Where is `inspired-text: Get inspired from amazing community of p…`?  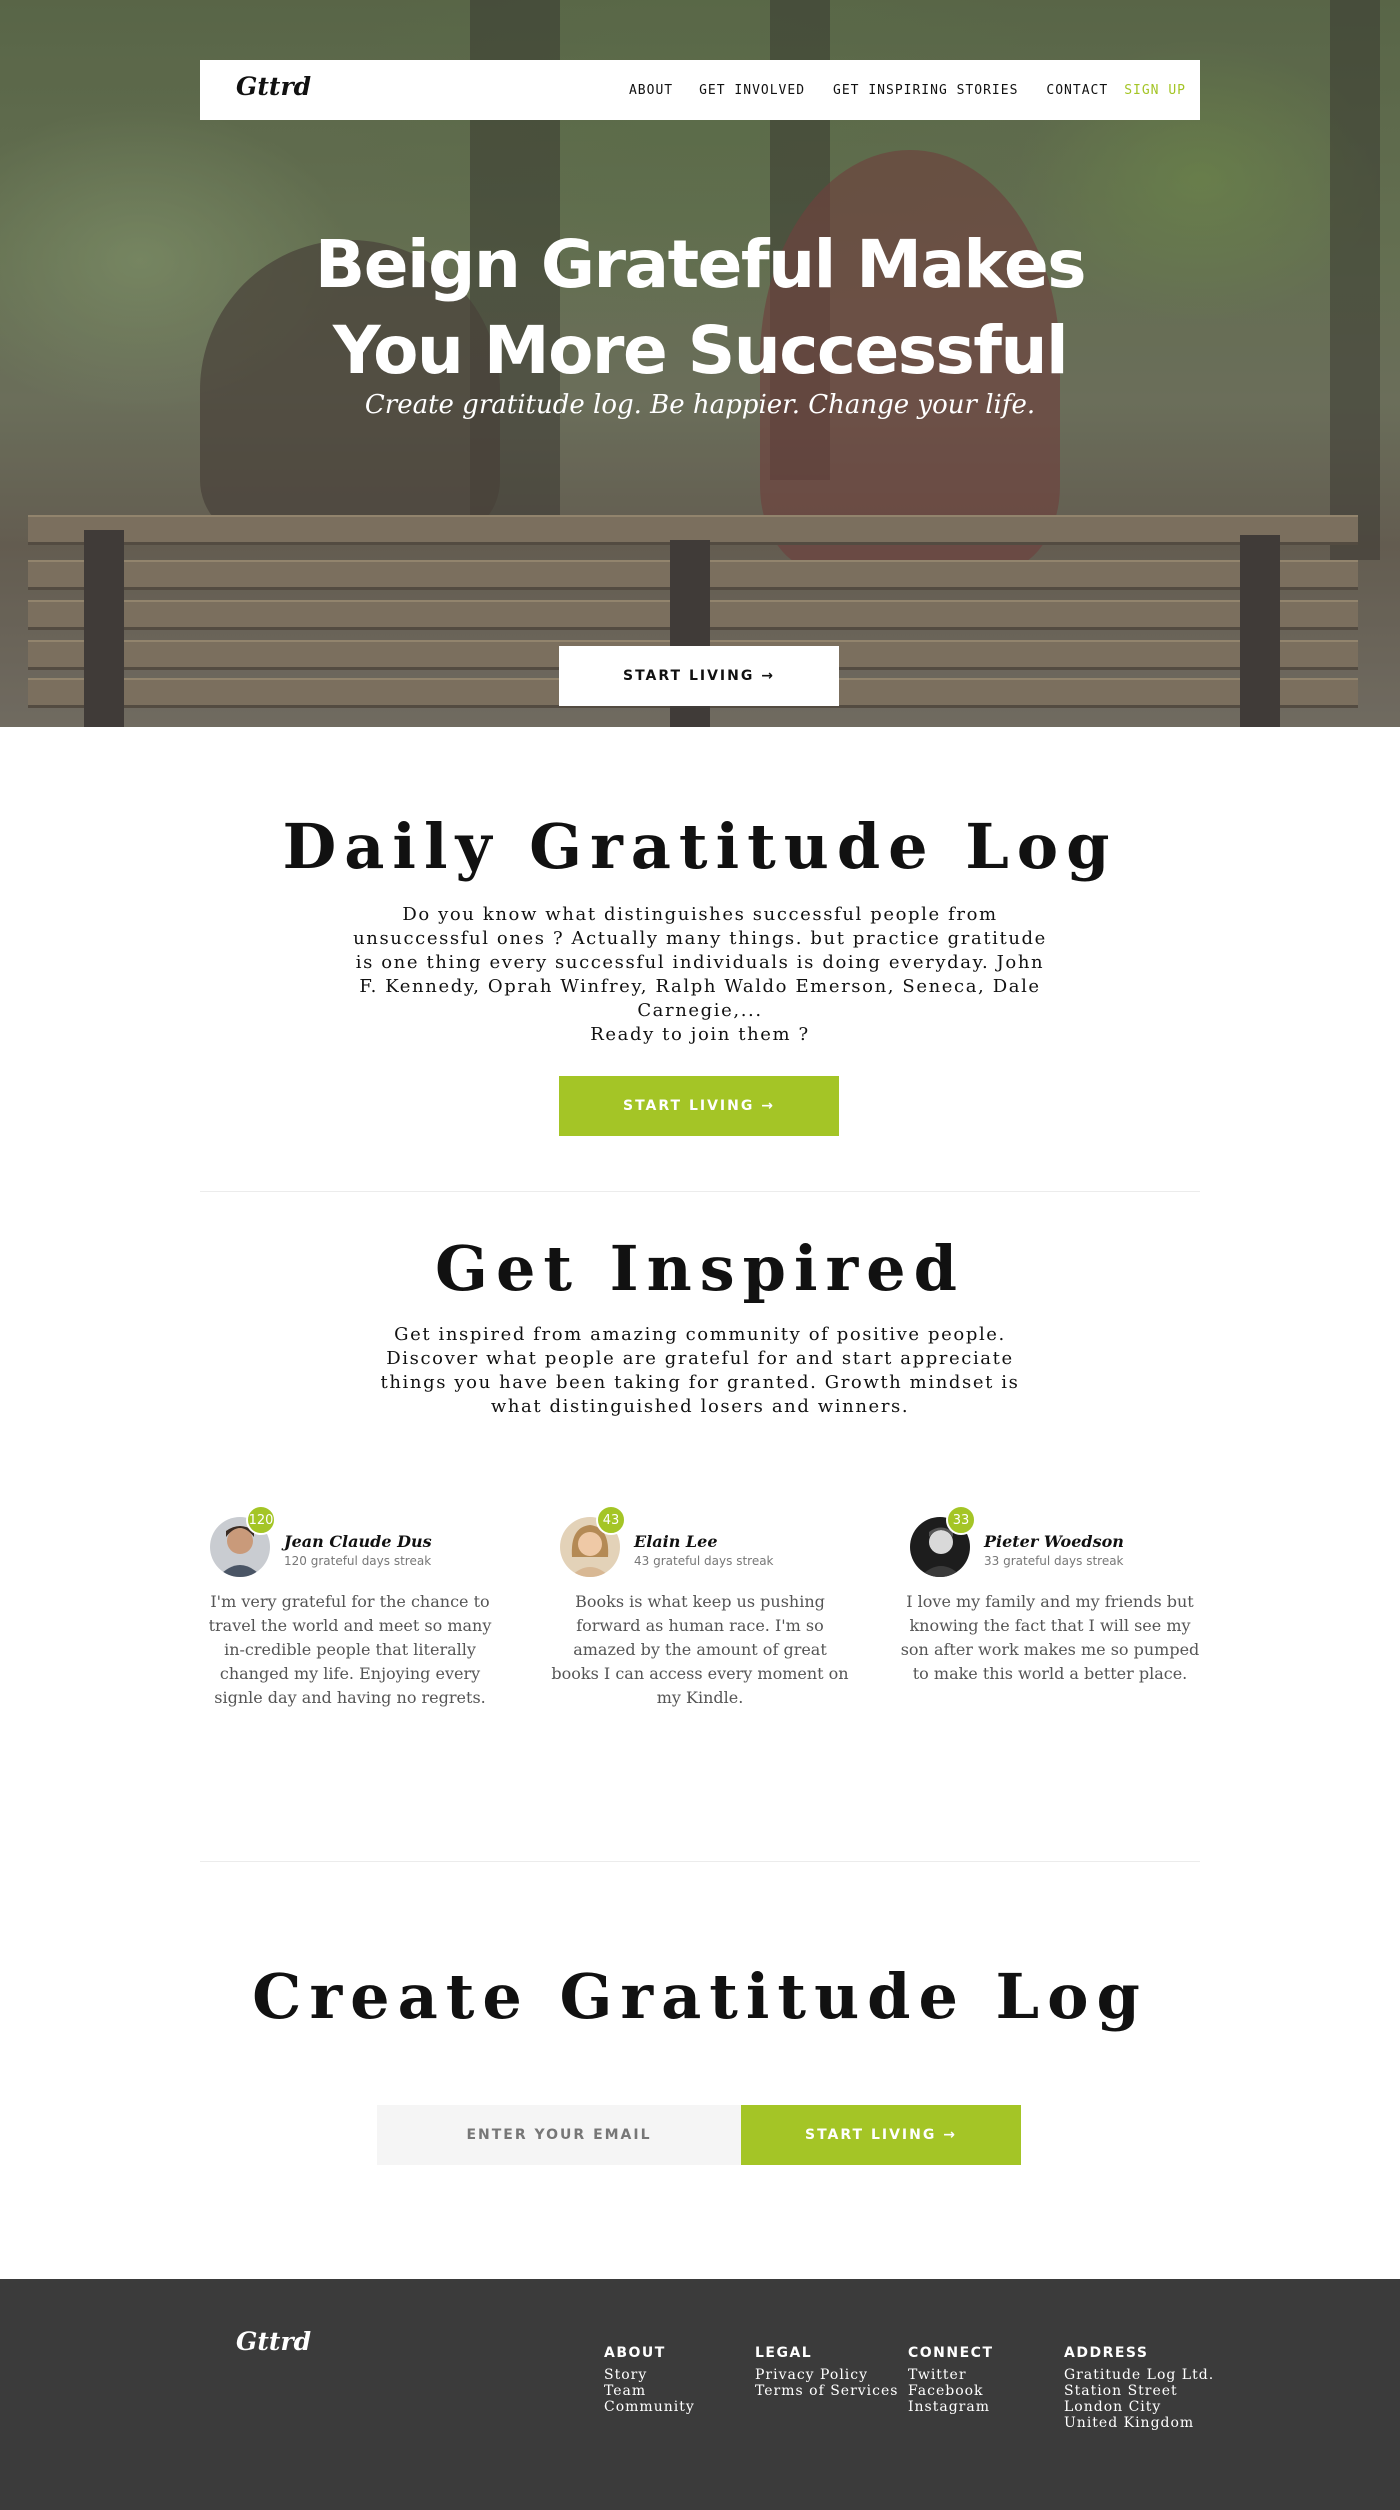
inspired-text: Get inspired from amazing community of p… is located at coordinates (700, 1370).